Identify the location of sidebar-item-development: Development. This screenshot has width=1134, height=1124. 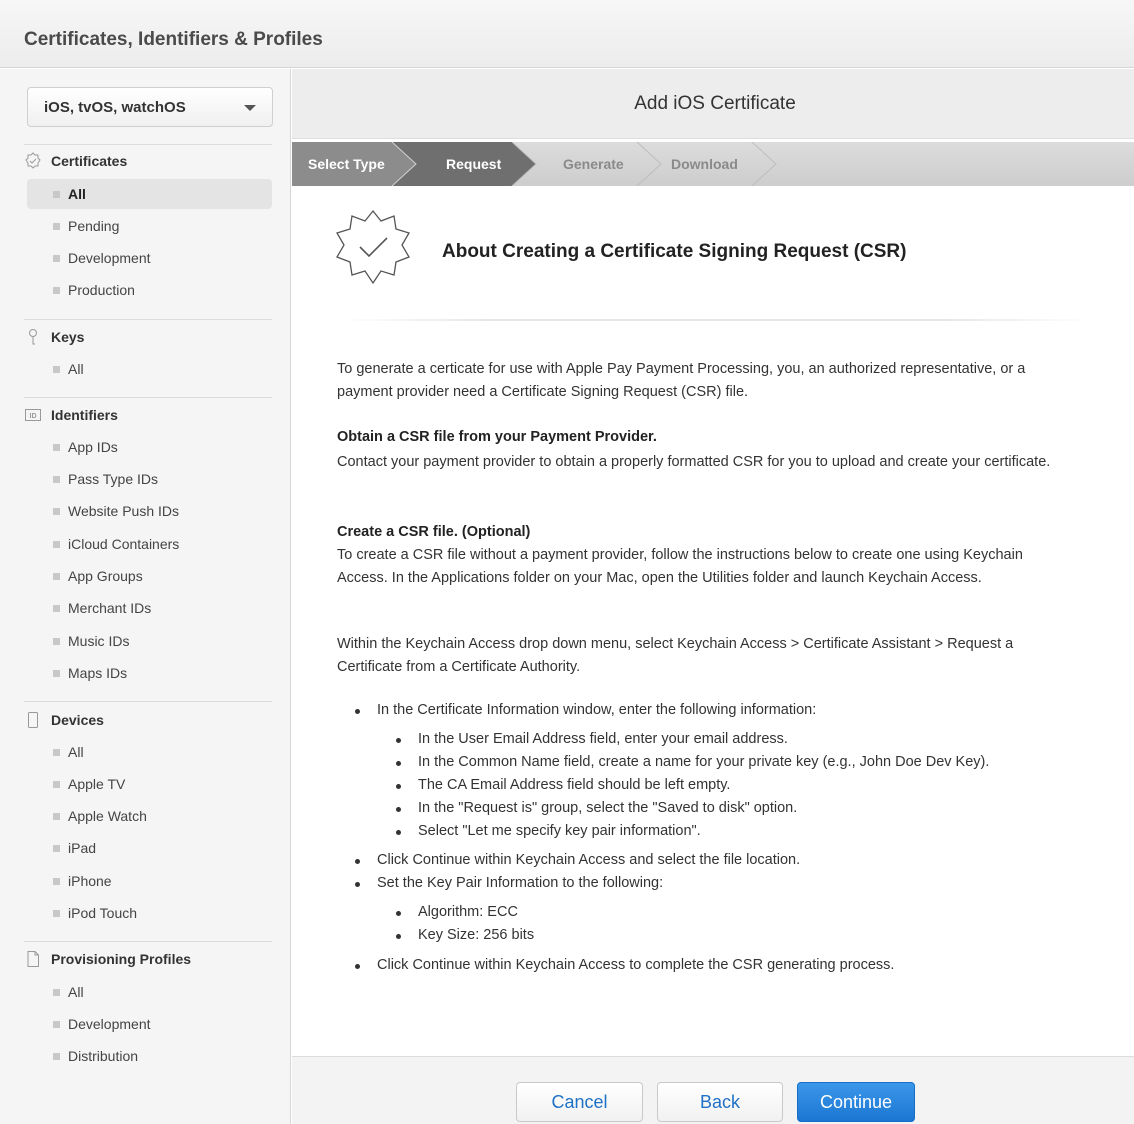
(149, 258).